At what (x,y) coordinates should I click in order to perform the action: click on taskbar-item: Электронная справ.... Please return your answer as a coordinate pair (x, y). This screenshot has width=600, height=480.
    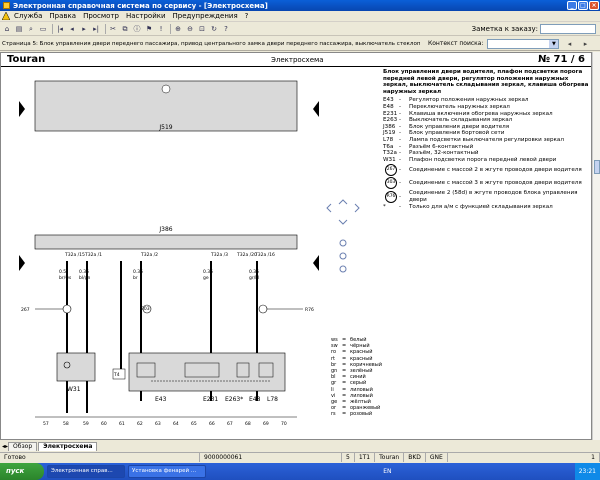
    Looking at the image, I should click on (86, 471).